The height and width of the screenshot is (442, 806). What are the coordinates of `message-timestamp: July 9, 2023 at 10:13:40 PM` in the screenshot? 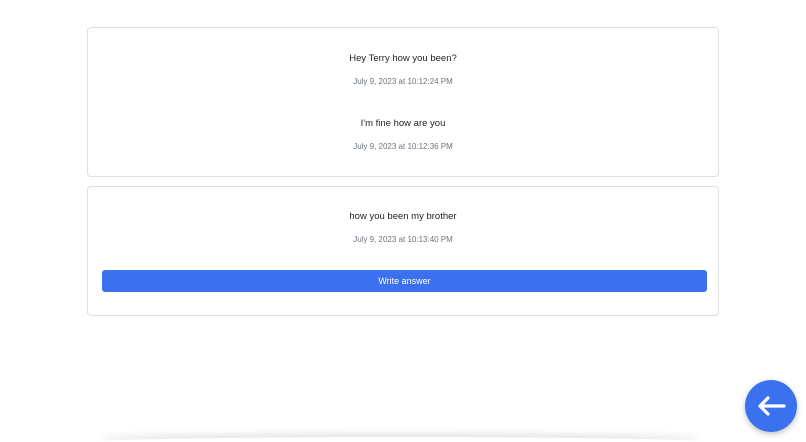 It's located at (403, 239).